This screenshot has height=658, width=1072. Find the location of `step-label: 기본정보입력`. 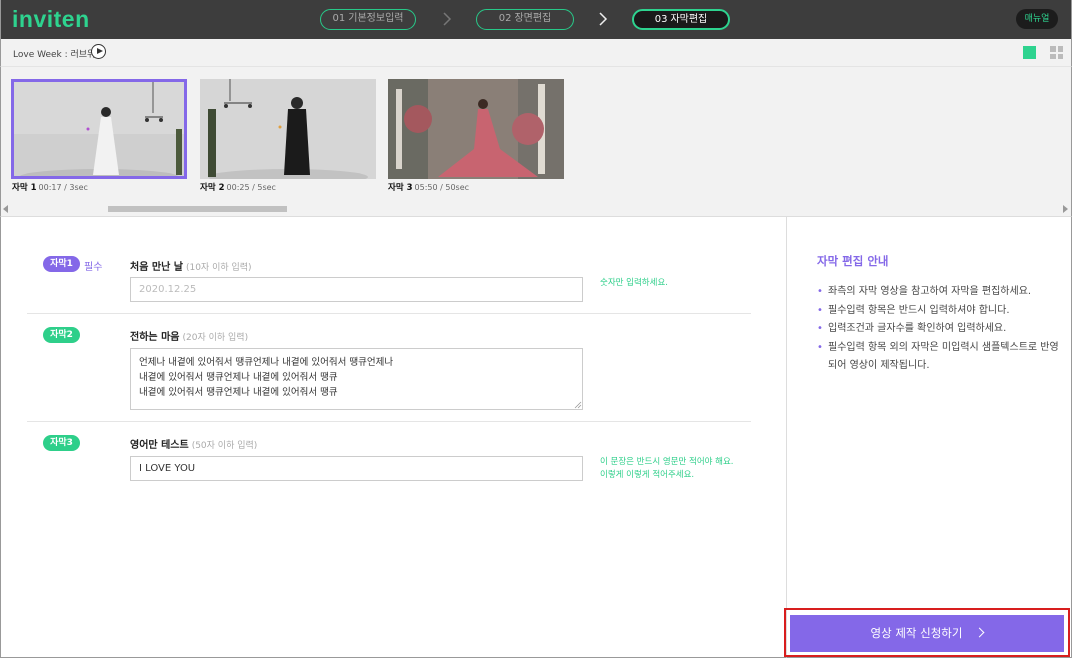

step-label: 기본정보입력 is located at coordinates (376, 18).